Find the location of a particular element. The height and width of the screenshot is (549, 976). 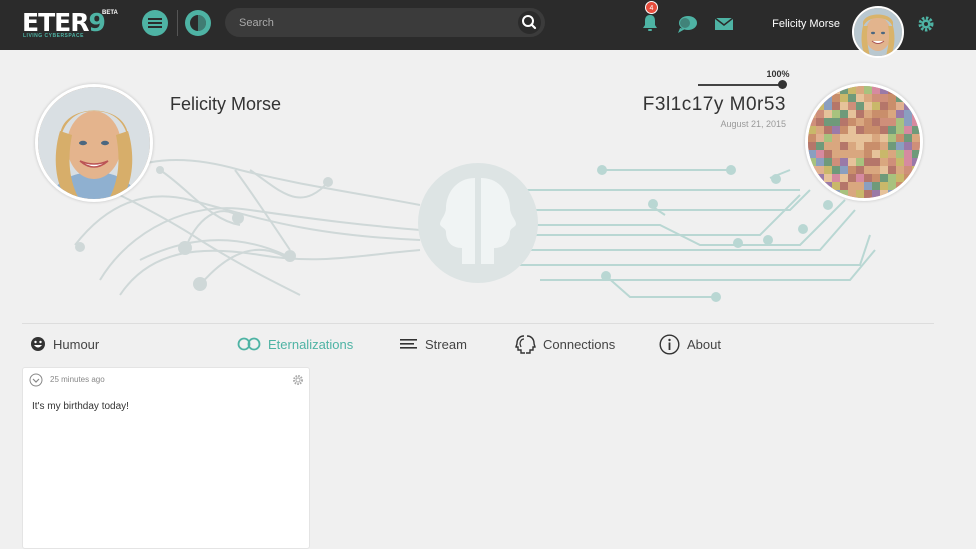

progress-handle is located at coordinates (782, 84).